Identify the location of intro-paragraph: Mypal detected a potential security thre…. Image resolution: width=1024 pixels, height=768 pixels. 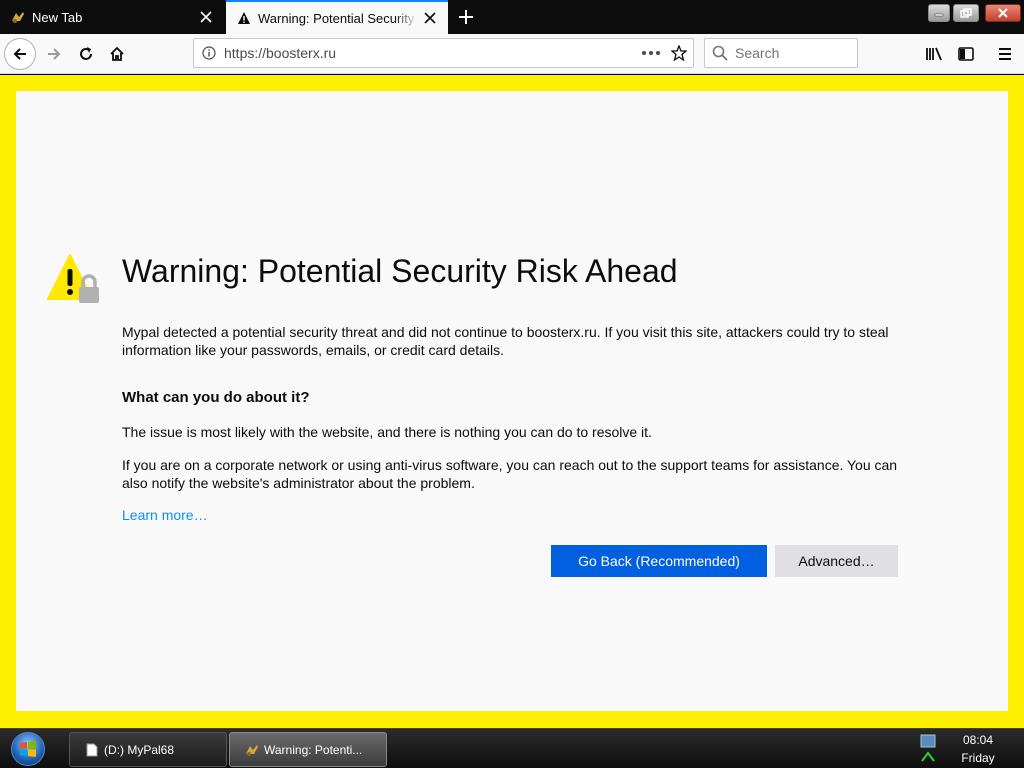
(505, 341).